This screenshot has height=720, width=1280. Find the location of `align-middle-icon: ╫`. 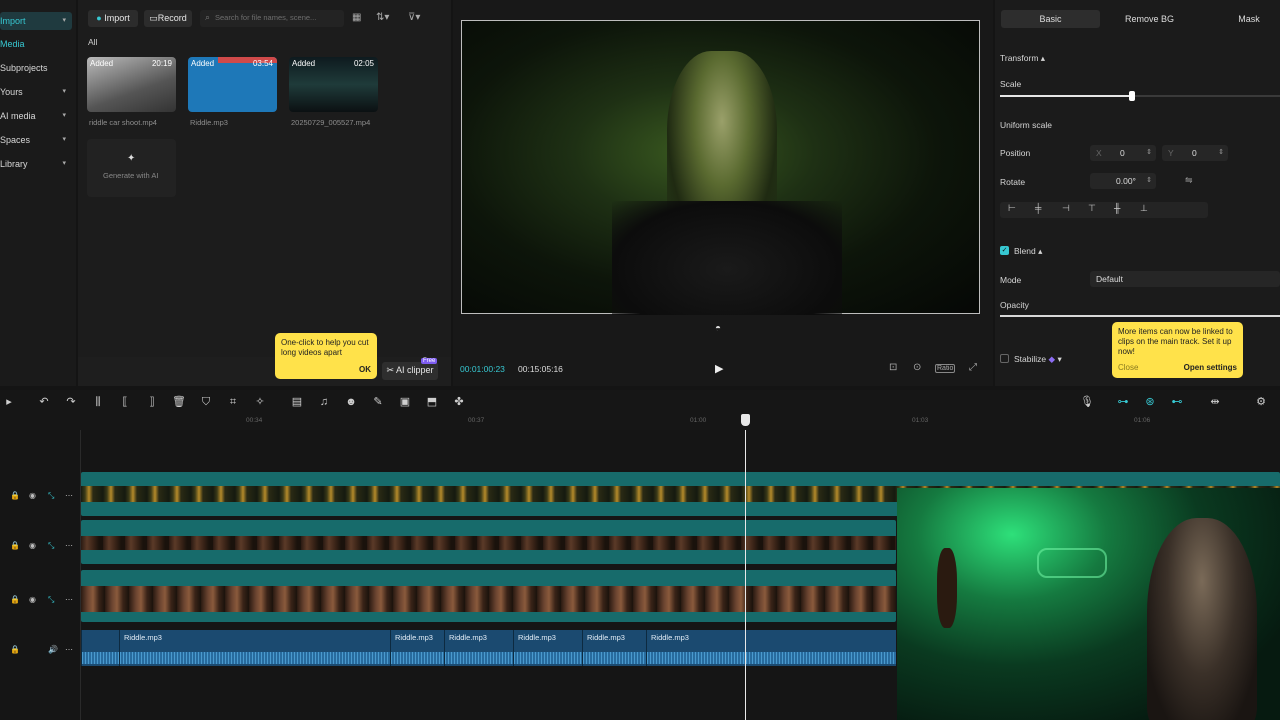

align-middle-icon: ╫ is located at coordinates (1117, 208).